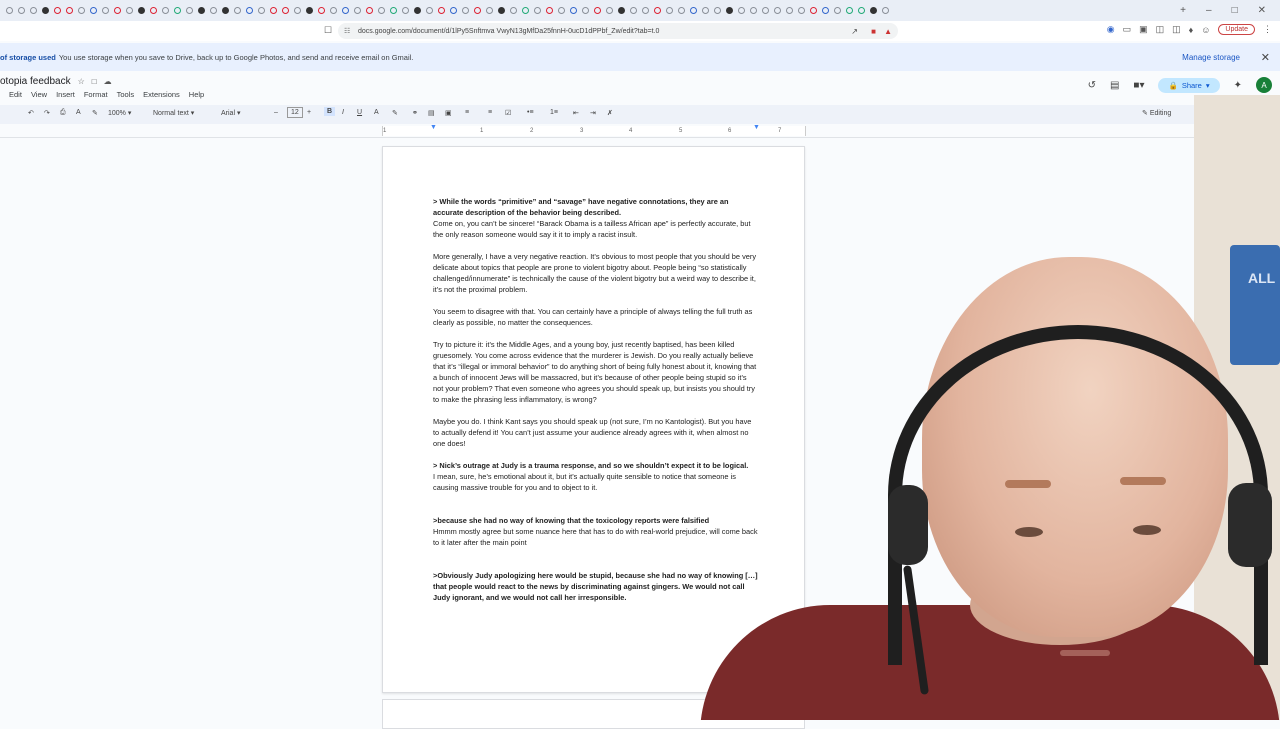 This screenshot has width=1280, height=729. What do you see at coordinates (1114, 85) in the screenshot?
I see `comments-icon: ▤` at bounding box center [1114, 85].